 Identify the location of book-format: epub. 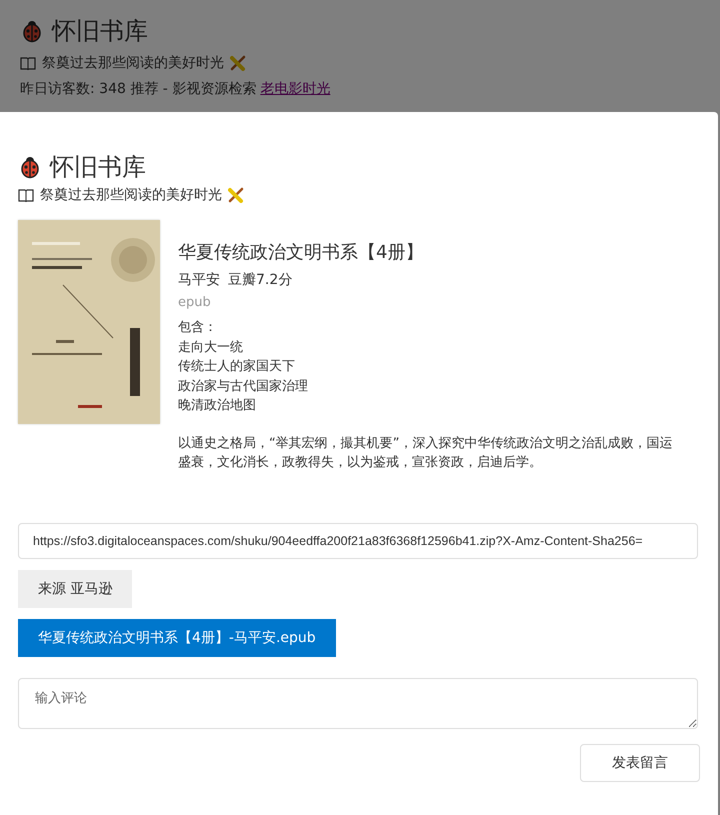
(195, 303).